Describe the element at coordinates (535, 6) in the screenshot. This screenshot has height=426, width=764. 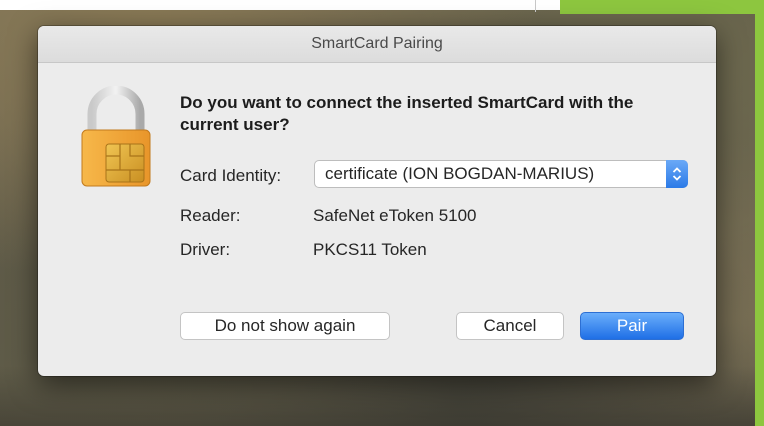
I see `top-divider` at that location.